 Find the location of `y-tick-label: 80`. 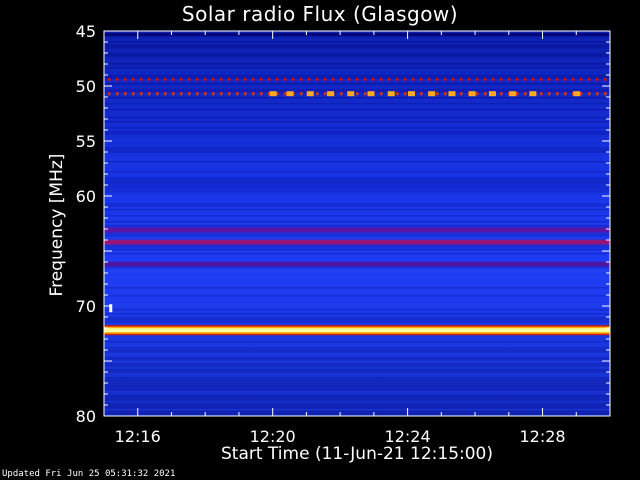

y-tick-label: 80 is located at coordinates (86, 416).